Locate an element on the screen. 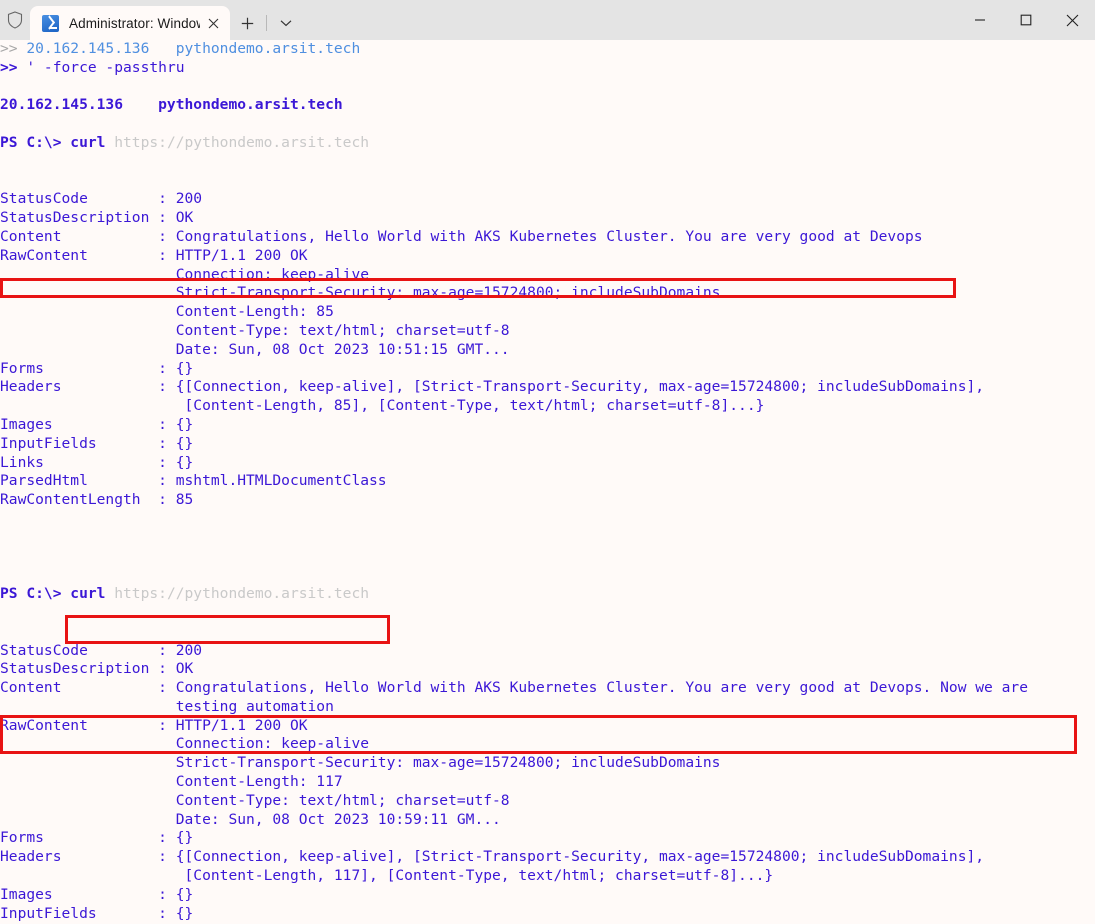  terminal-text-segment: Links : {} is located at coordinates (97, 462).